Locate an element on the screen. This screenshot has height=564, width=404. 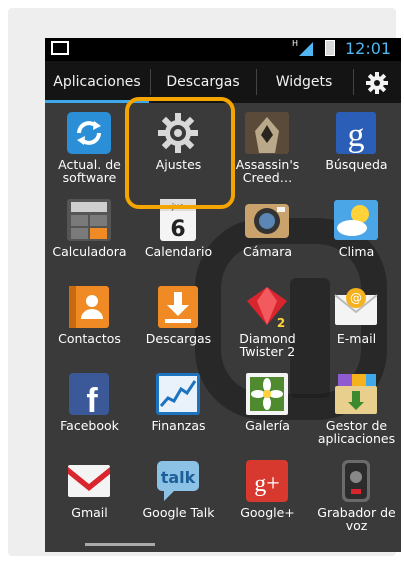
app-contactos: Contactos is located at coordinates (89, 320).